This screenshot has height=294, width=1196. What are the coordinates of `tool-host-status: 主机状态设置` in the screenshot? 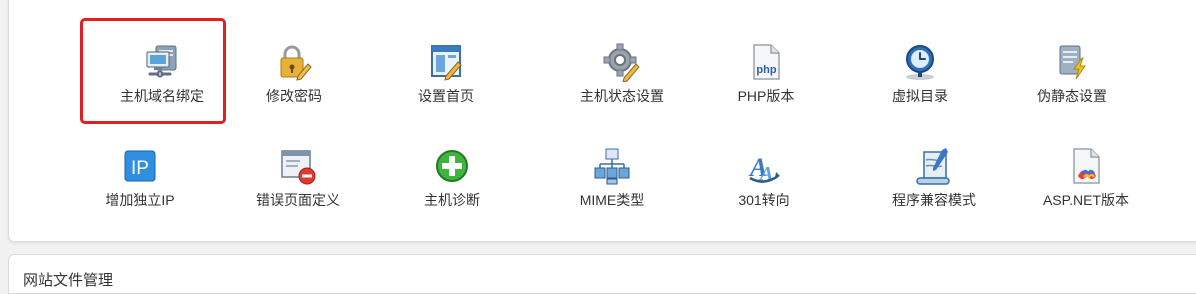 It's located at (622, 82).